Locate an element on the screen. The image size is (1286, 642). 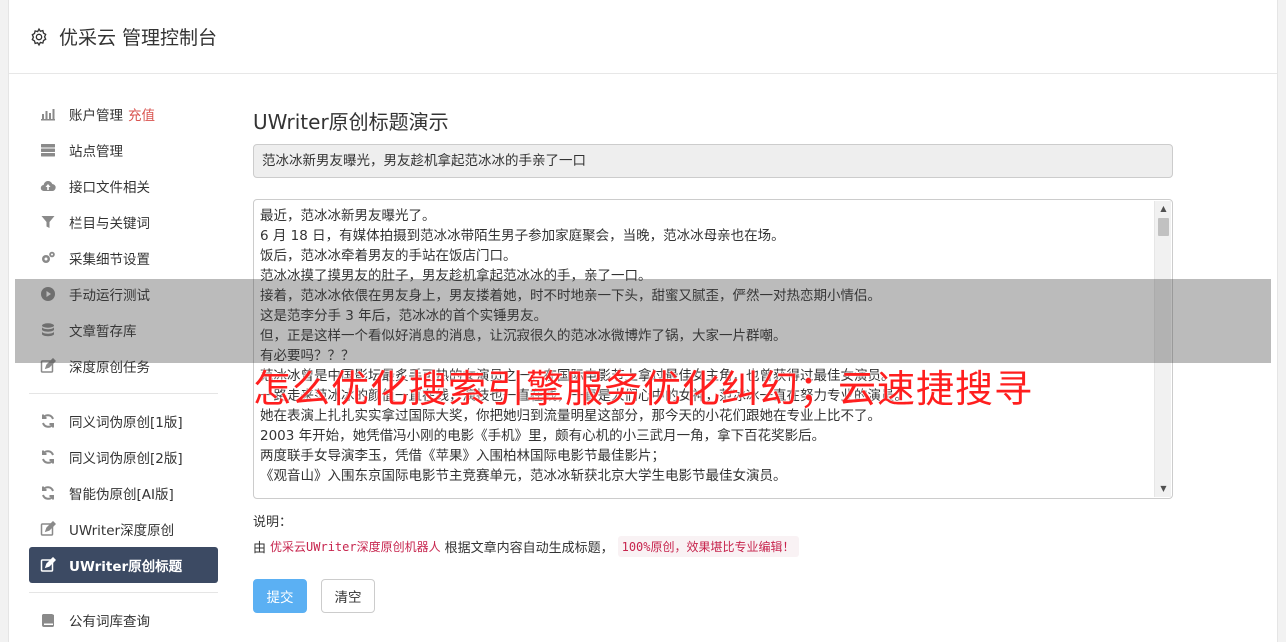
book-icon is located at coordinates (48, 620).